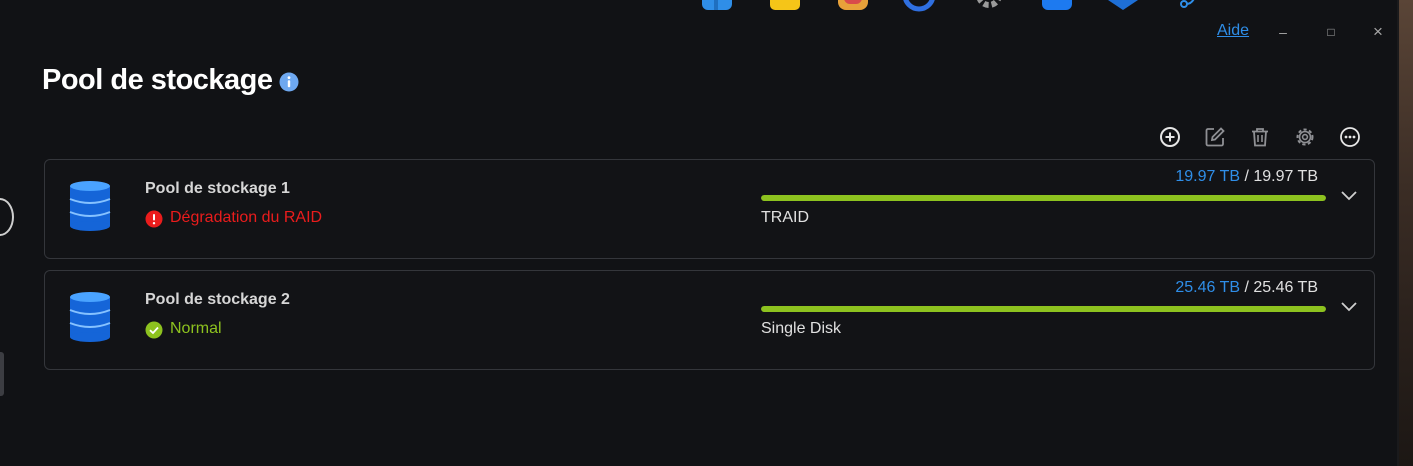 Image resolution: width=1413 pixels, height=466 pixels. What do you see at coordinates (1208, 176) in the screenshot?
I see `used-capacity: 19.97 TB` at bounding box center [1208, 176].